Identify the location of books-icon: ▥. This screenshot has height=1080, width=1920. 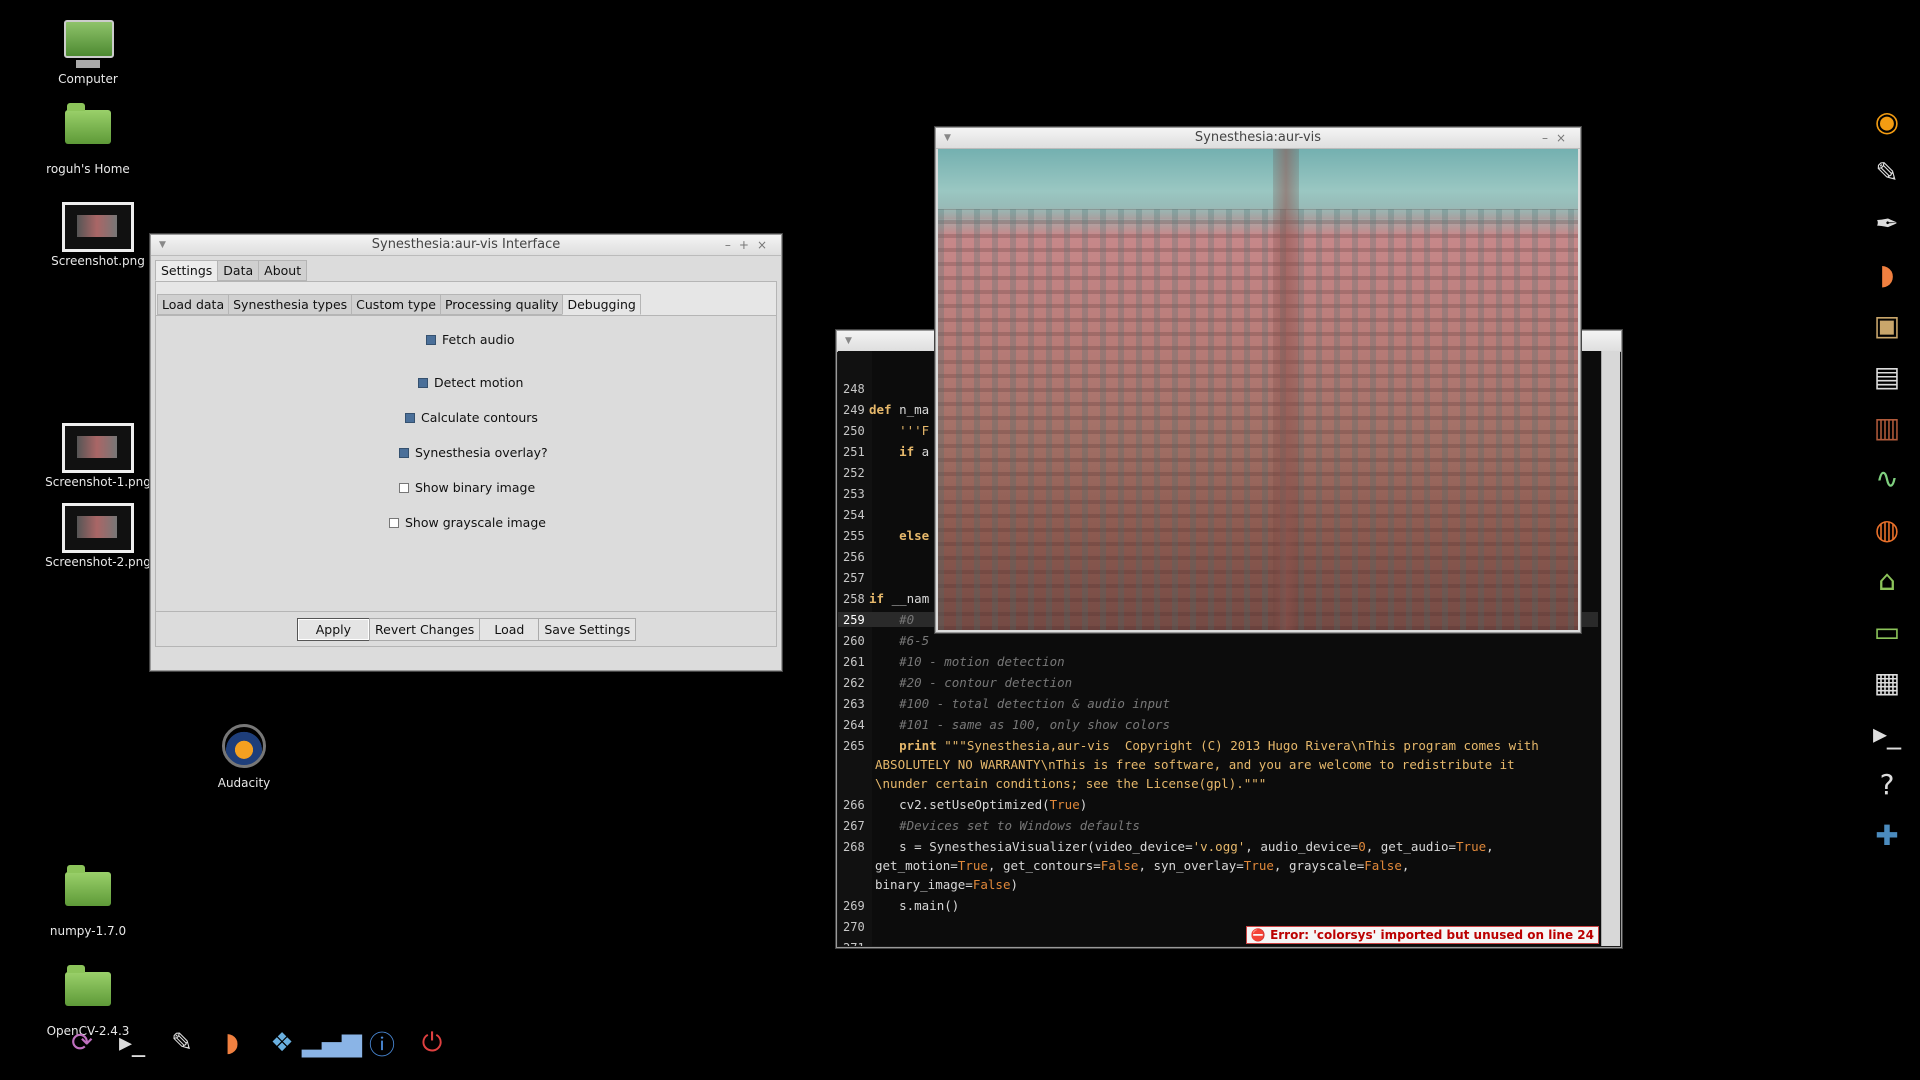
(1887, 427).